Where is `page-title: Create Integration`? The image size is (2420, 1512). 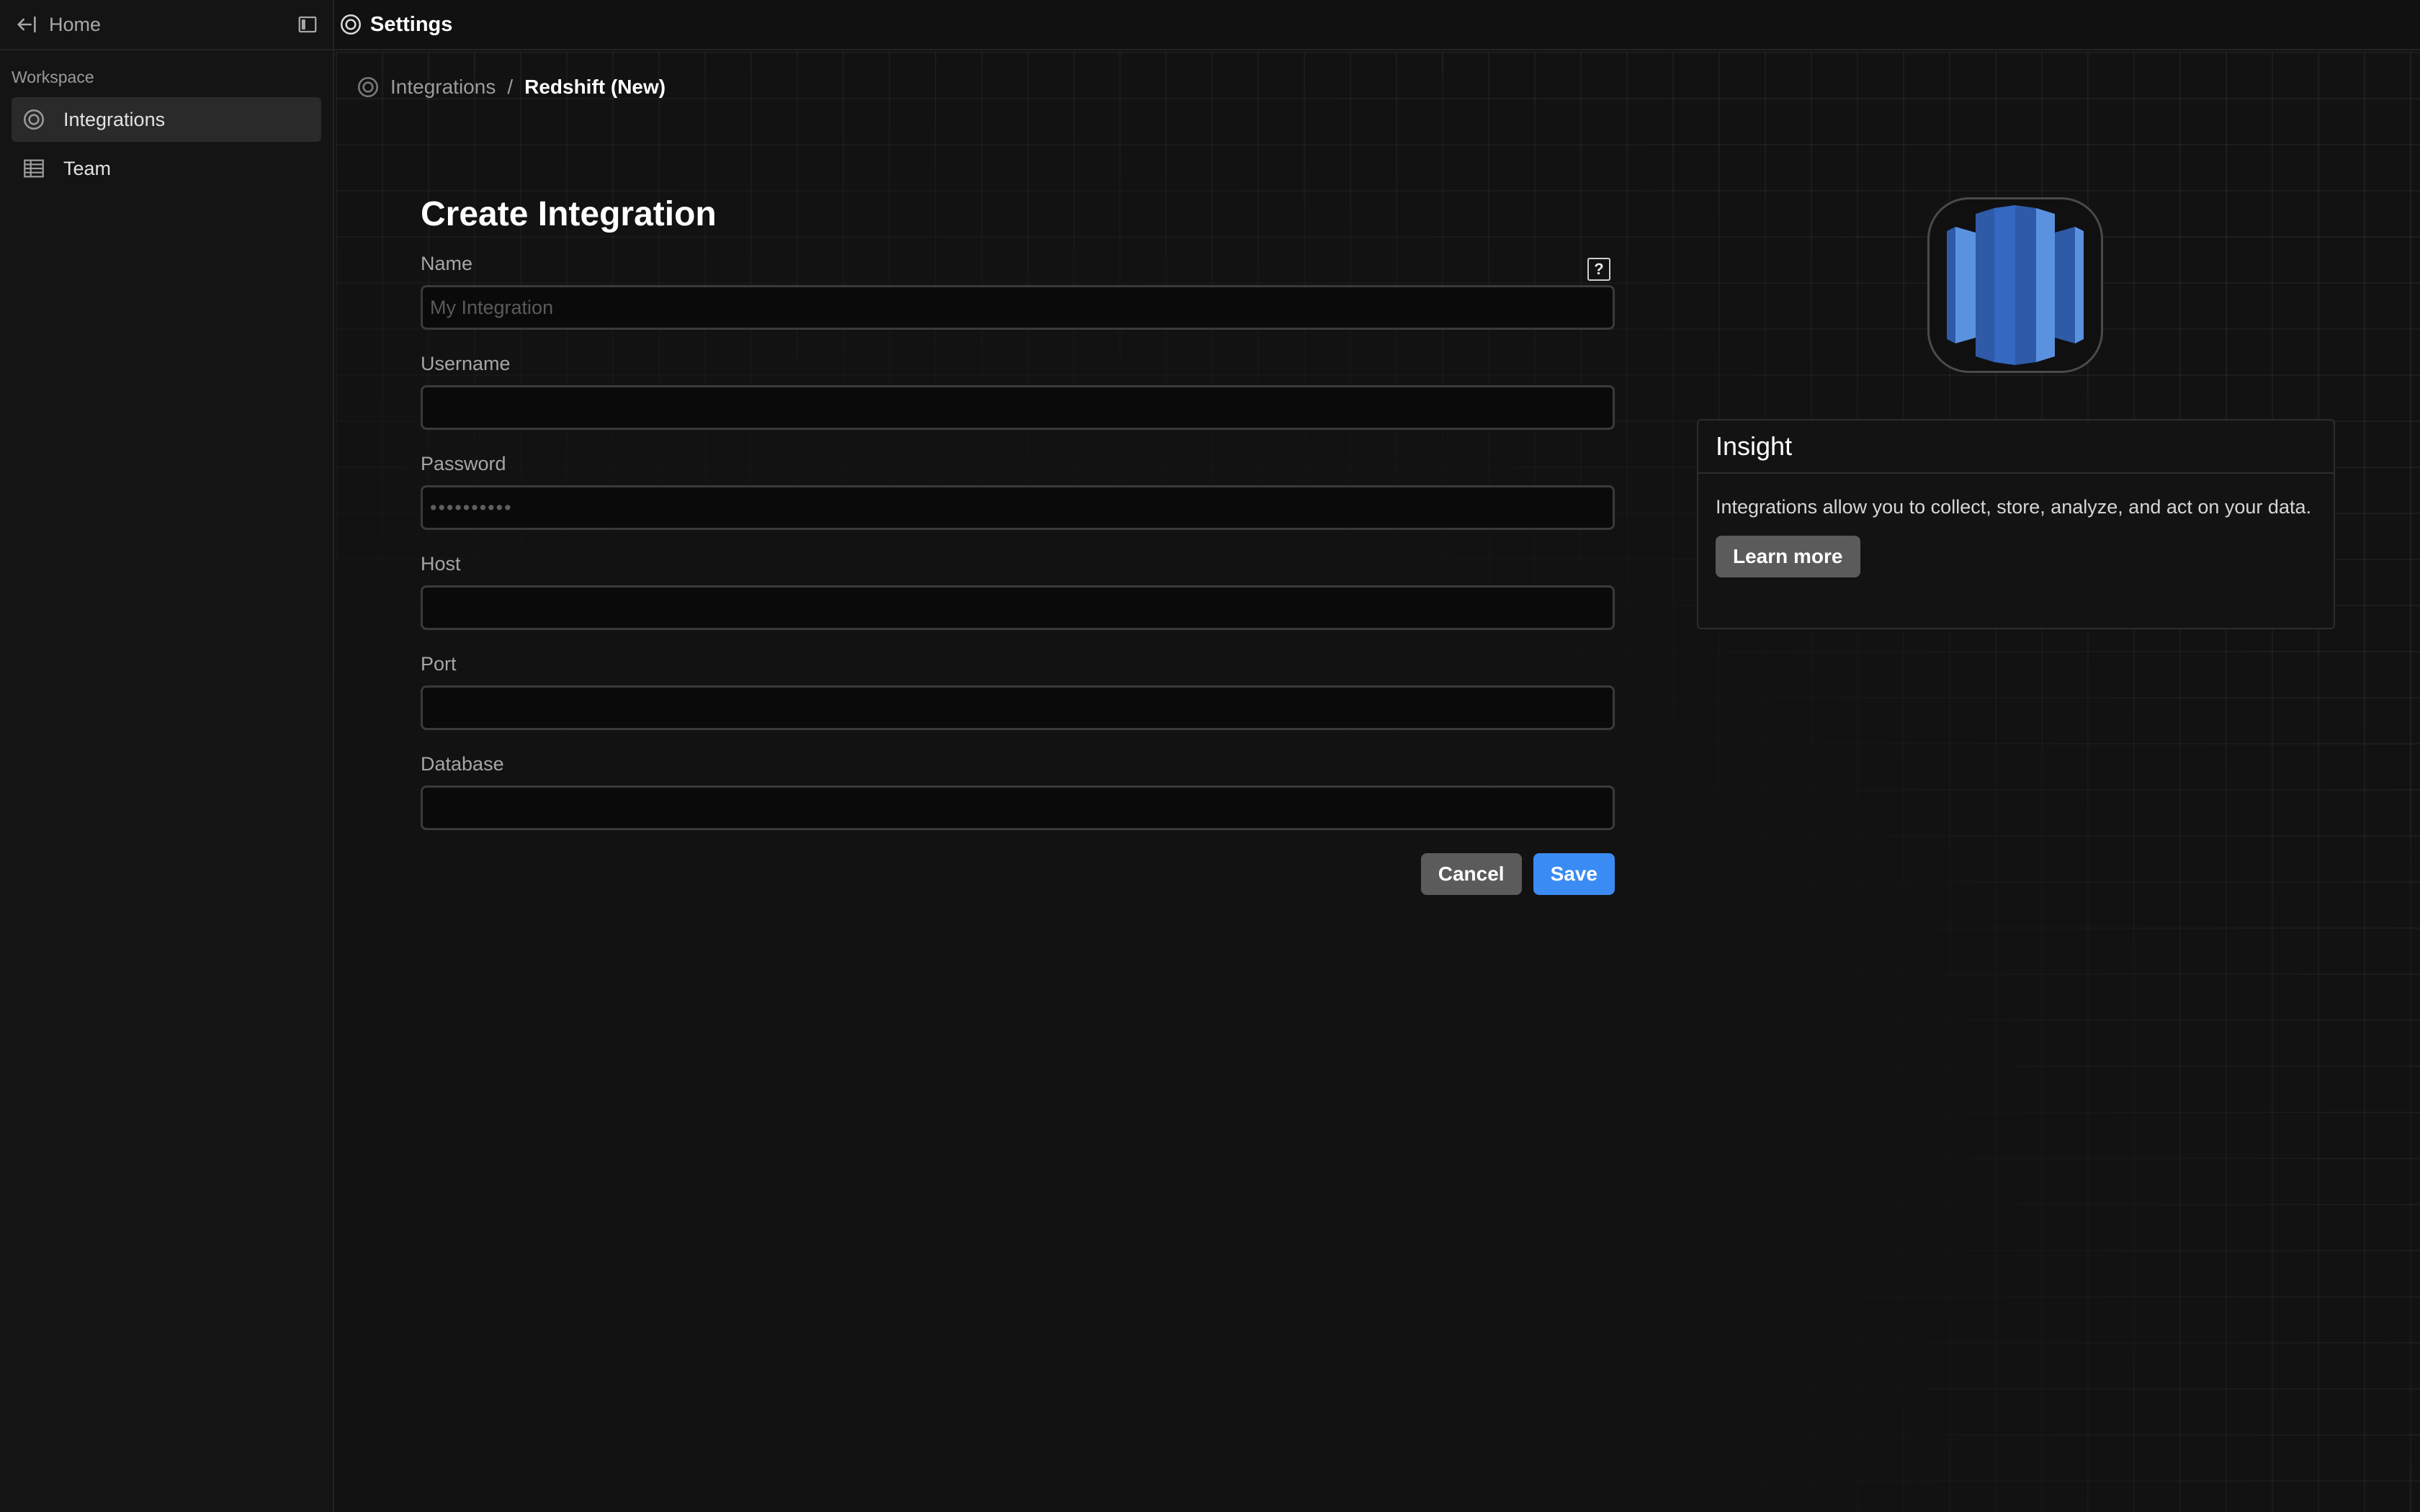
page-title: Create Integration is located at coordinates (569, 214).